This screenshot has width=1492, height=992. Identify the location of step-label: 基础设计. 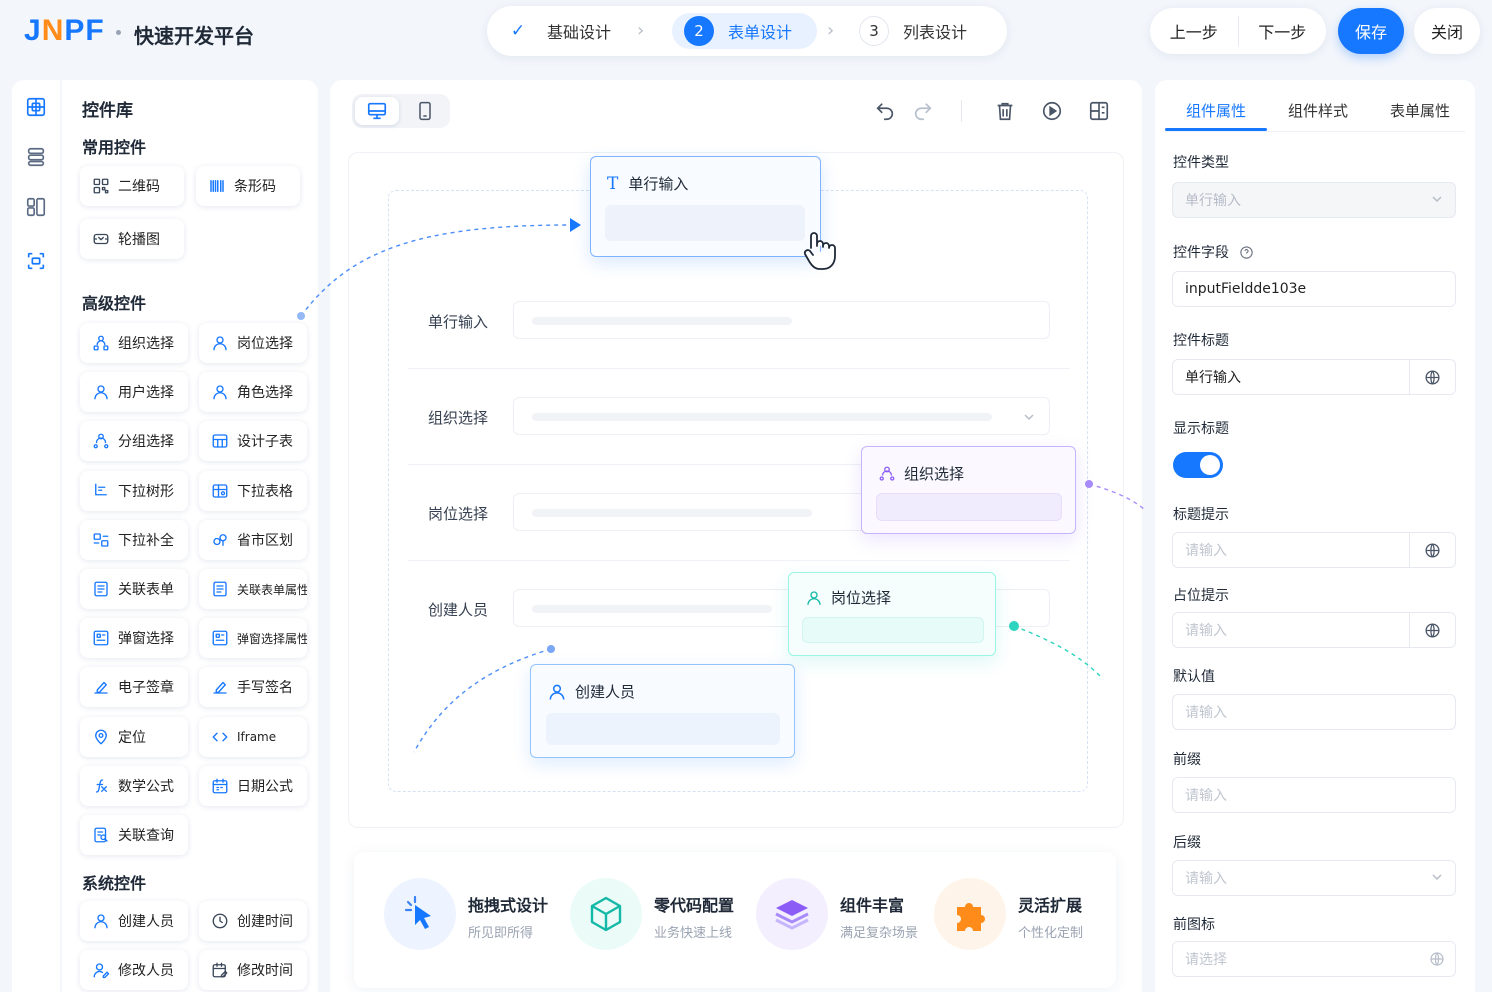
(579, 32).